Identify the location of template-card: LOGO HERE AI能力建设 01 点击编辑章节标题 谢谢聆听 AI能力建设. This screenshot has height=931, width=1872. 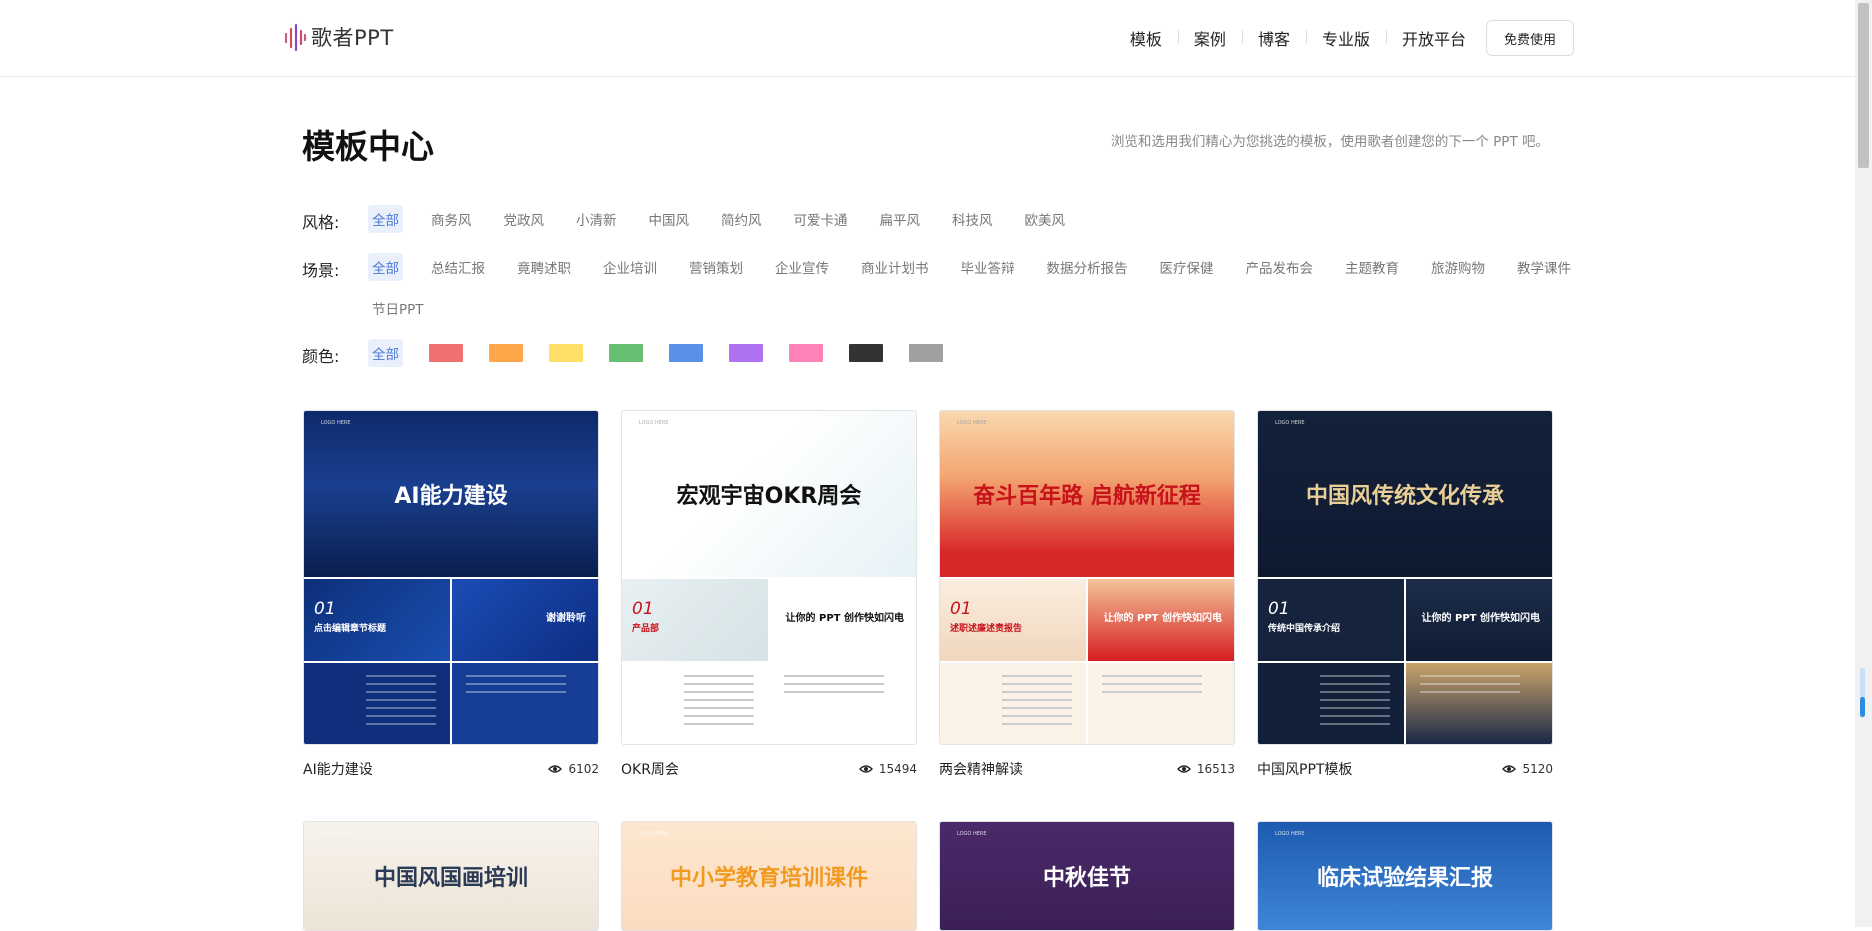
(451, 594).